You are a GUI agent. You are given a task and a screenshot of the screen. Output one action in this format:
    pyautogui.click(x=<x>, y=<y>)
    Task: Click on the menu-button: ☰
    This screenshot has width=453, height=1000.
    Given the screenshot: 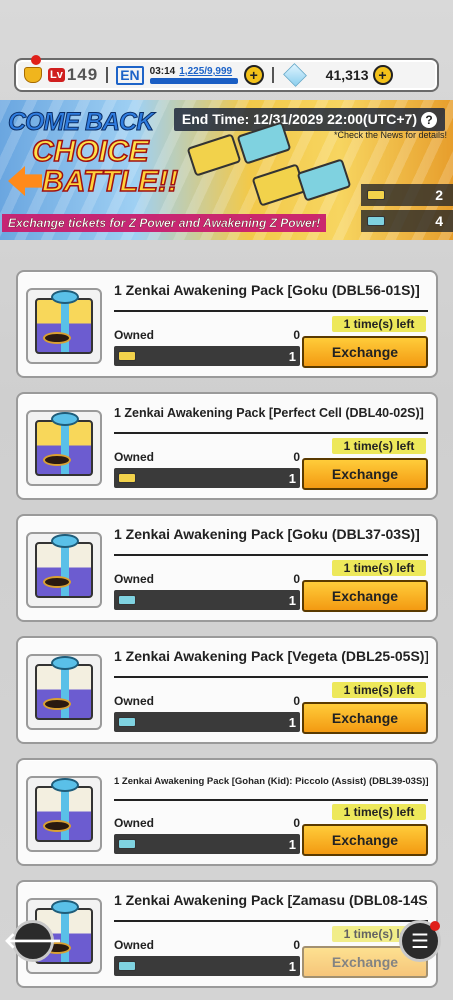 What is the action you would take?
    pyautogui.click(x=420, y=941)
    